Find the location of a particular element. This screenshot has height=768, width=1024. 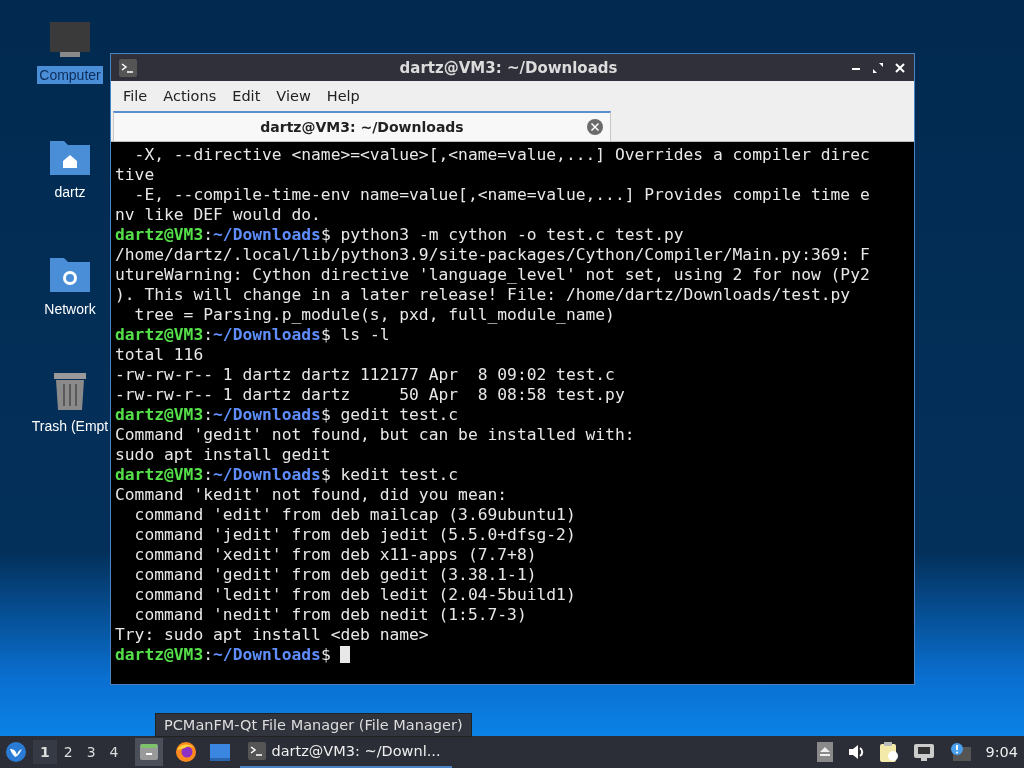

terminal-output-line: command 'jedit' from deb jedit (5.5.0+dfsg-2) is located at coordinates (354, 534).